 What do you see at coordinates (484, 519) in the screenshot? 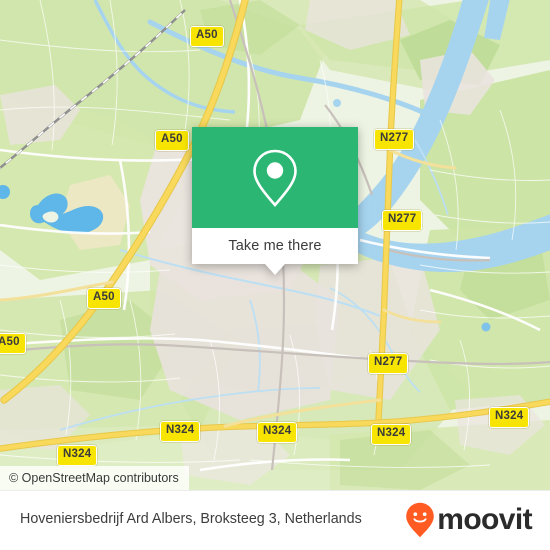
I see `moovit-wordmark: moovit` at bounding box center [484, 519].